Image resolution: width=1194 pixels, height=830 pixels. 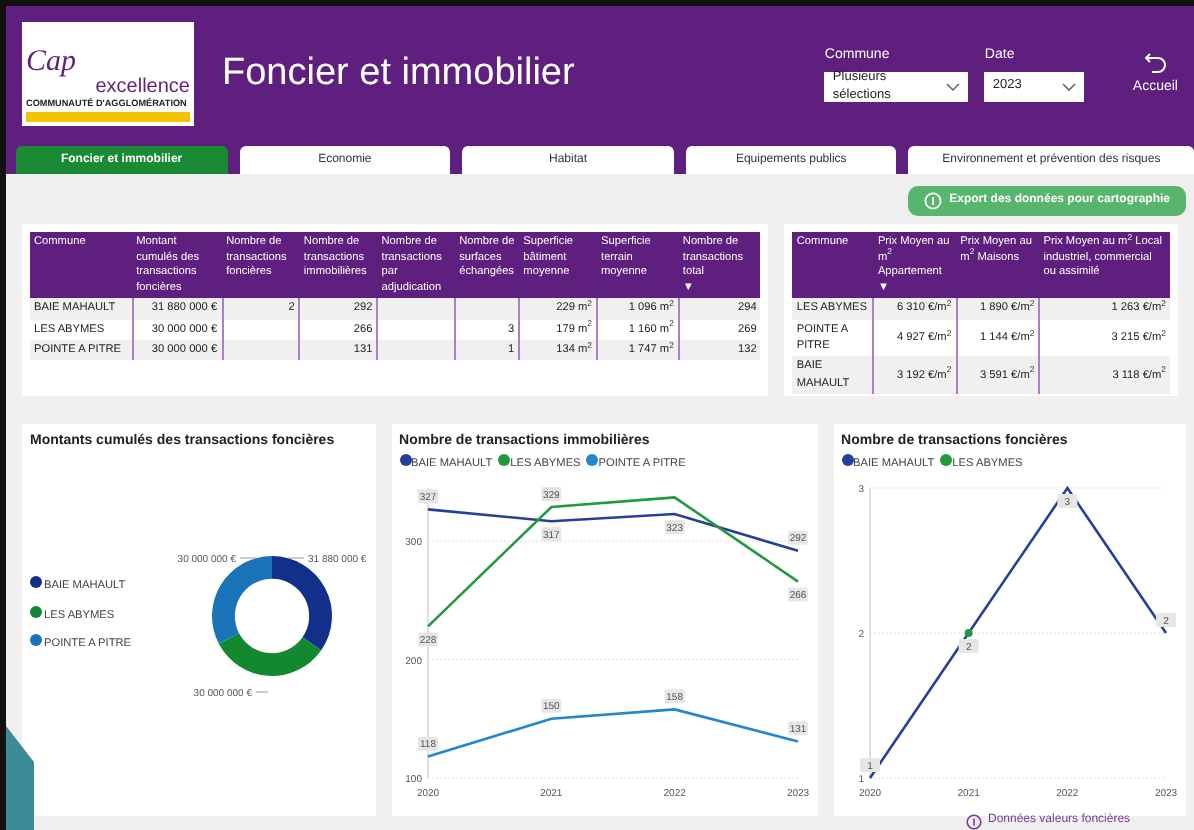 What do you see at coordinates (1155, 61) in the screenshot?
I see `back-arrow-icon` at bounding box center [1155, 61].